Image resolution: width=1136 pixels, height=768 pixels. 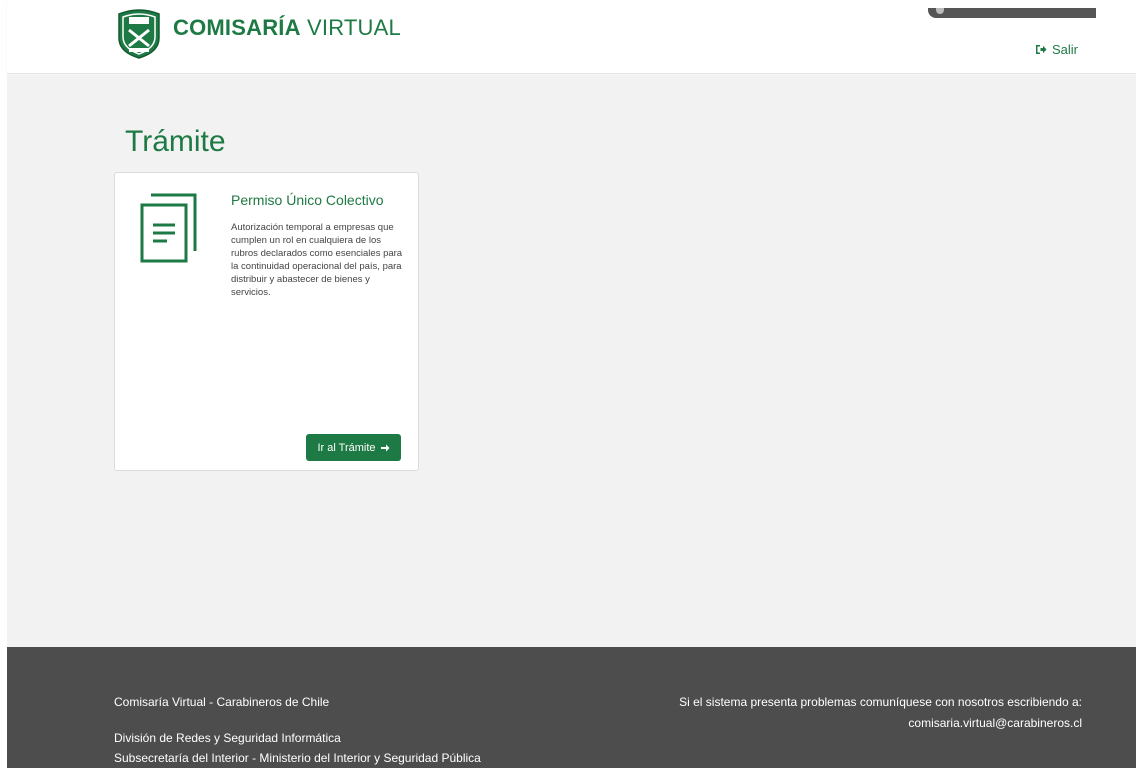 What do you see at coordinates (995, 723) in the screenshot?
I see `footer-support-email: comisaria.virtual@carabineros.cl` at bounding box center [995, 723].